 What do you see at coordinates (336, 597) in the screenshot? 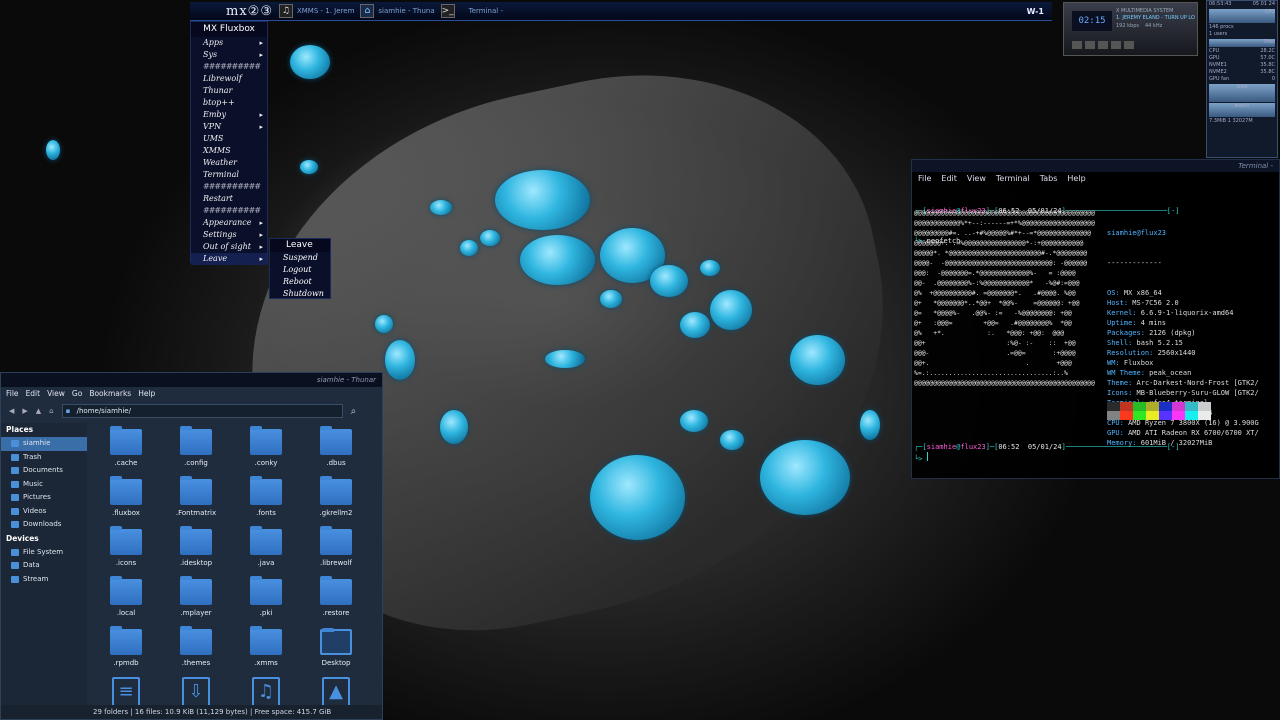
I see `file-item: .restore` at bounding box center [336, 597].